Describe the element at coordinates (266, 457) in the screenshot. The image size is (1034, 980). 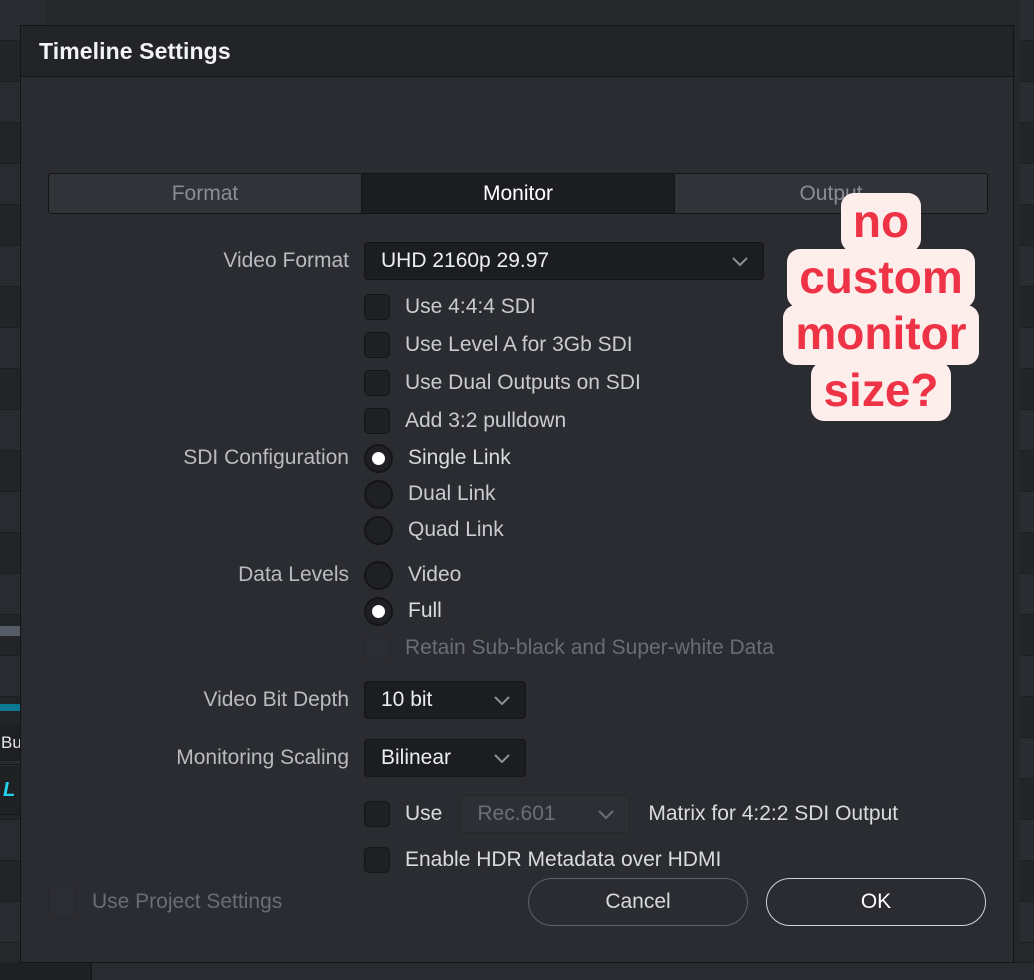
I see `sdi-configuration-label: SDI Configuration` at that location.